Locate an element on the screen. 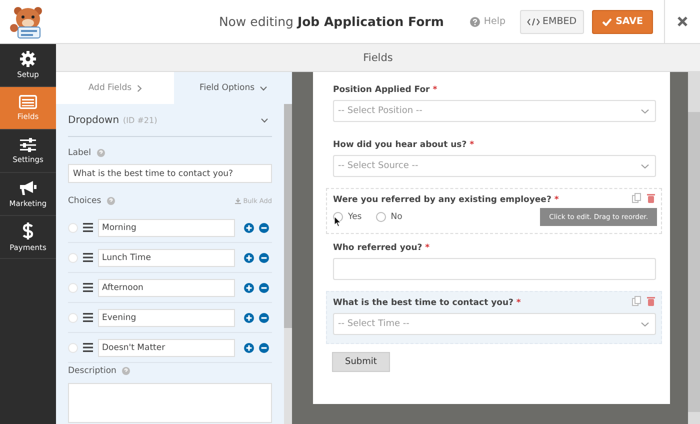 Image resolution: width=700 pixels, height=424 pixels. field-type-title: Dropdown is located at coordinates (94, 120).